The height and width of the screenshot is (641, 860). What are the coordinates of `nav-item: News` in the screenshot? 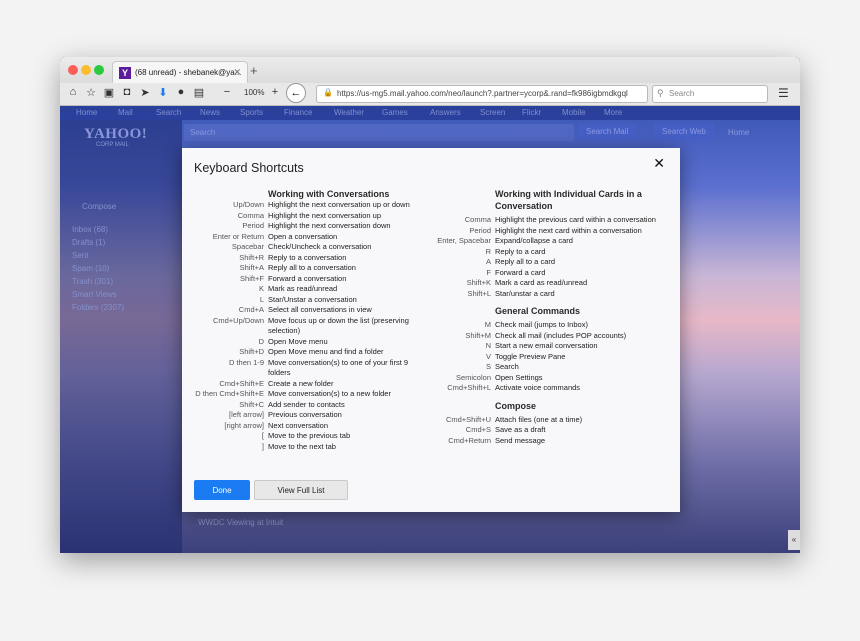 It's located at (210, 112).